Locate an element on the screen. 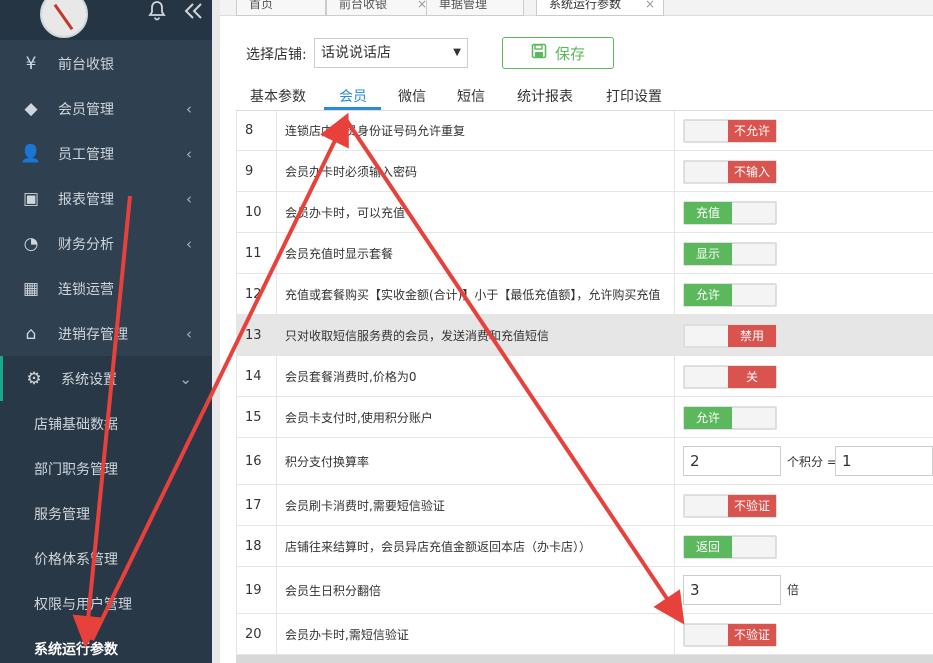 This screenshot has width=933, height=663. floppy-disk-icon is located at coordinates (539, 53).